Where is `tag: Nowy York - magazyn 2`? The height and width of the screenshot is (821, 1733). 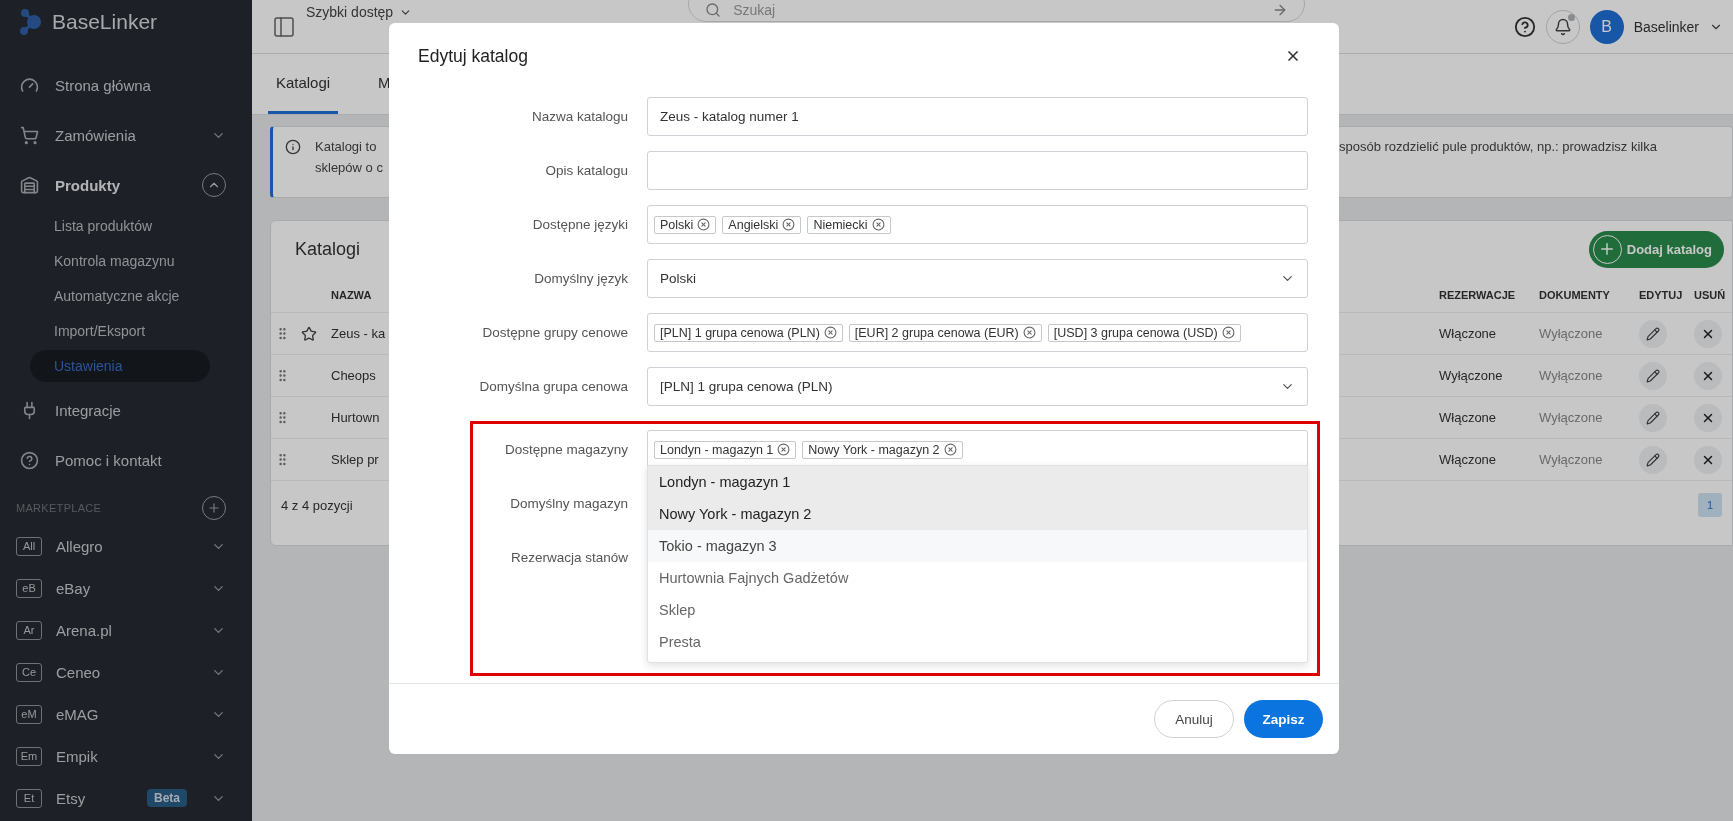 tag: Nowy York - magazyn 2 is located at coordinates (882, 449).